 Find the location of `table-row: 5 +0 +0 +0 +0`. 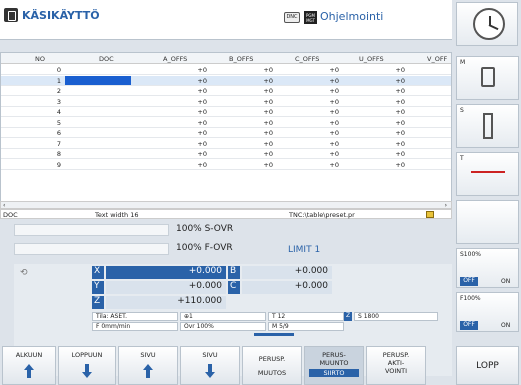

table-row: 5 +0 +0 +0 +0 is located at coordinates (226, 123).